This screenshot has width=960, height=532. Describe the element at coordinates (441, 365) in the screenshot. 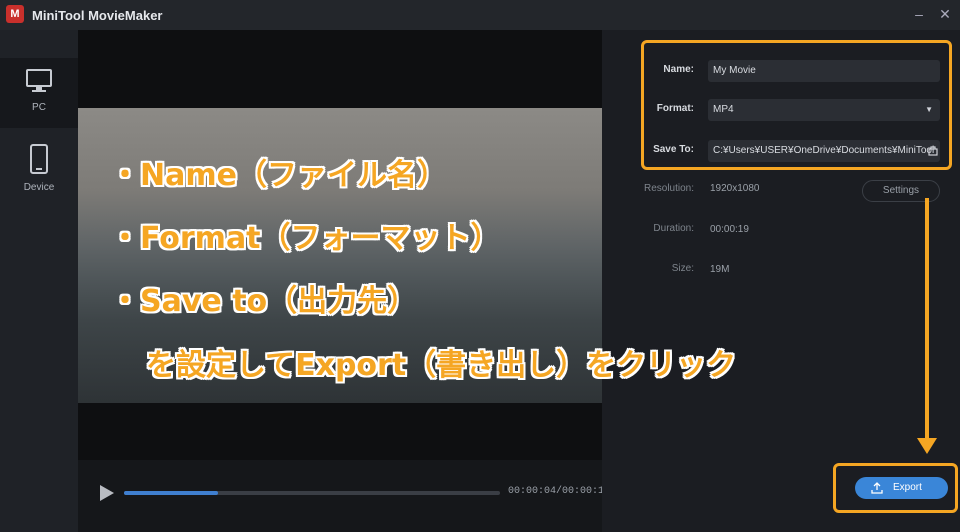

I see `annotation-line-4: を設定してExport（書き出し）をクリック` at that location.